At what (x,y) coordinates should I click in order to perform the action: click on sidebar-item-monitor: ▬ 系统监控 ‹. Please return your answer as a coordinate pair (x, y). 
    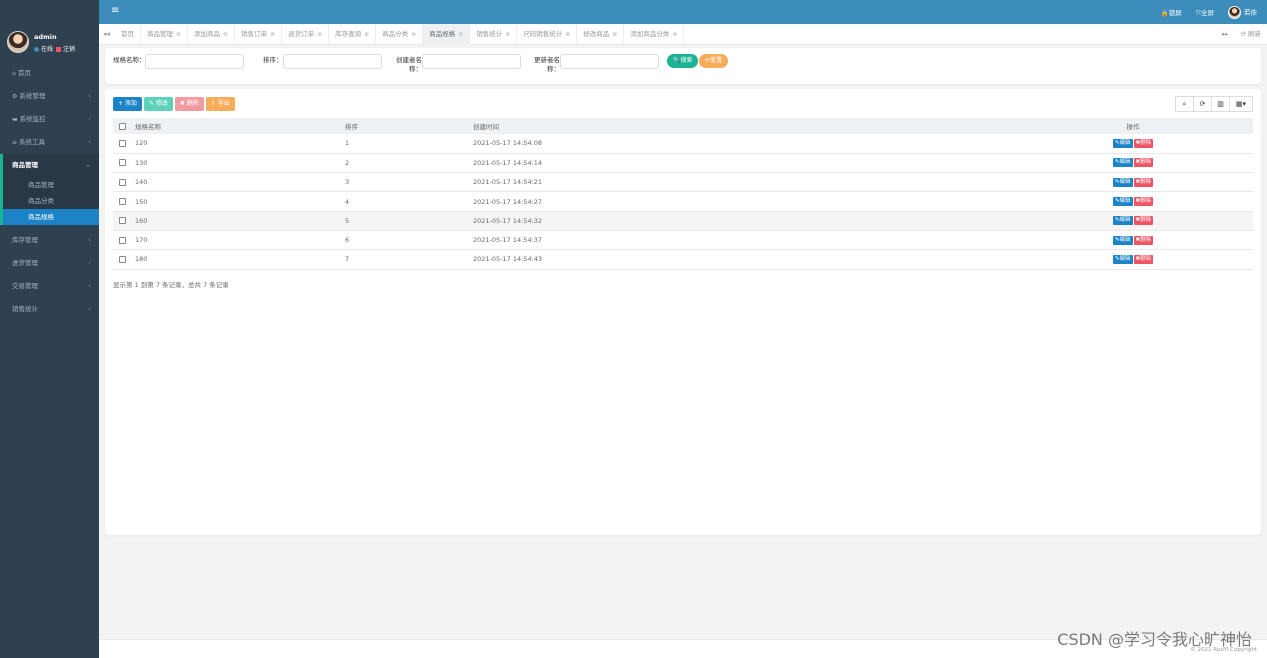
    Looking at the image, I should click on (49, 119).